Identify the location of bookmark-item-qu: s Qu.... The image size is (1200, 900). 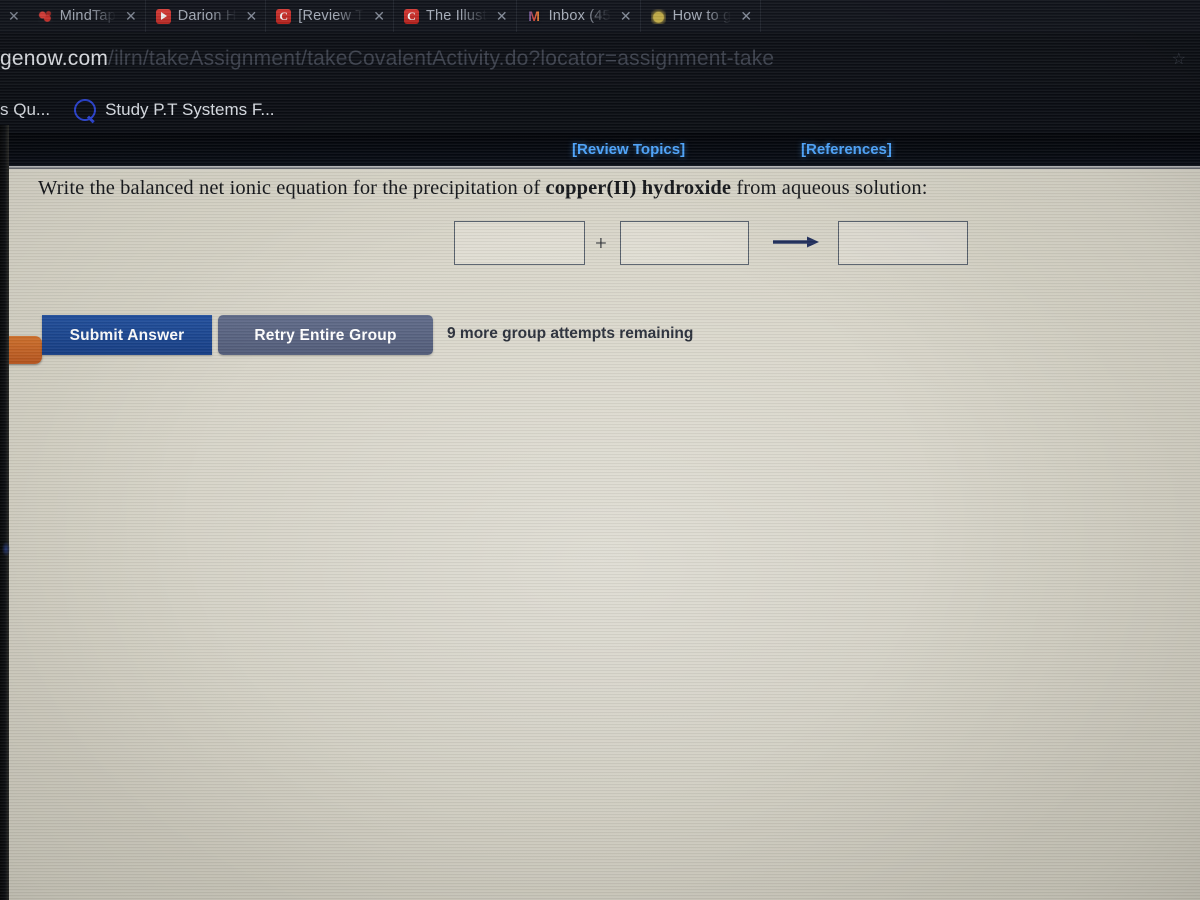
(25, 110).